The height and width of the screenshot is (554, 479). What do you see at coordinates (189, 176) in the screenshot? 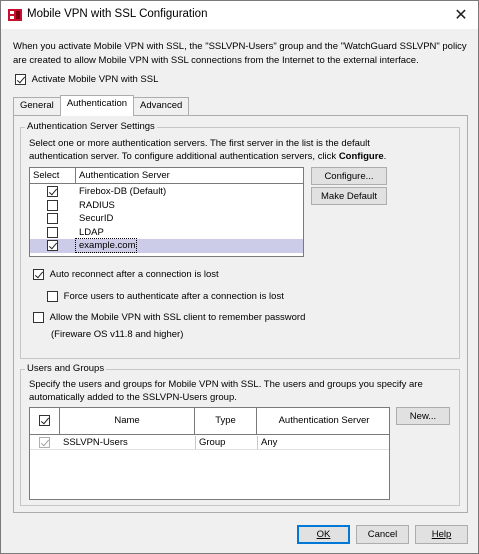
I see `col-authentication-server: Authentication Server` at bounding box center [189, 176].